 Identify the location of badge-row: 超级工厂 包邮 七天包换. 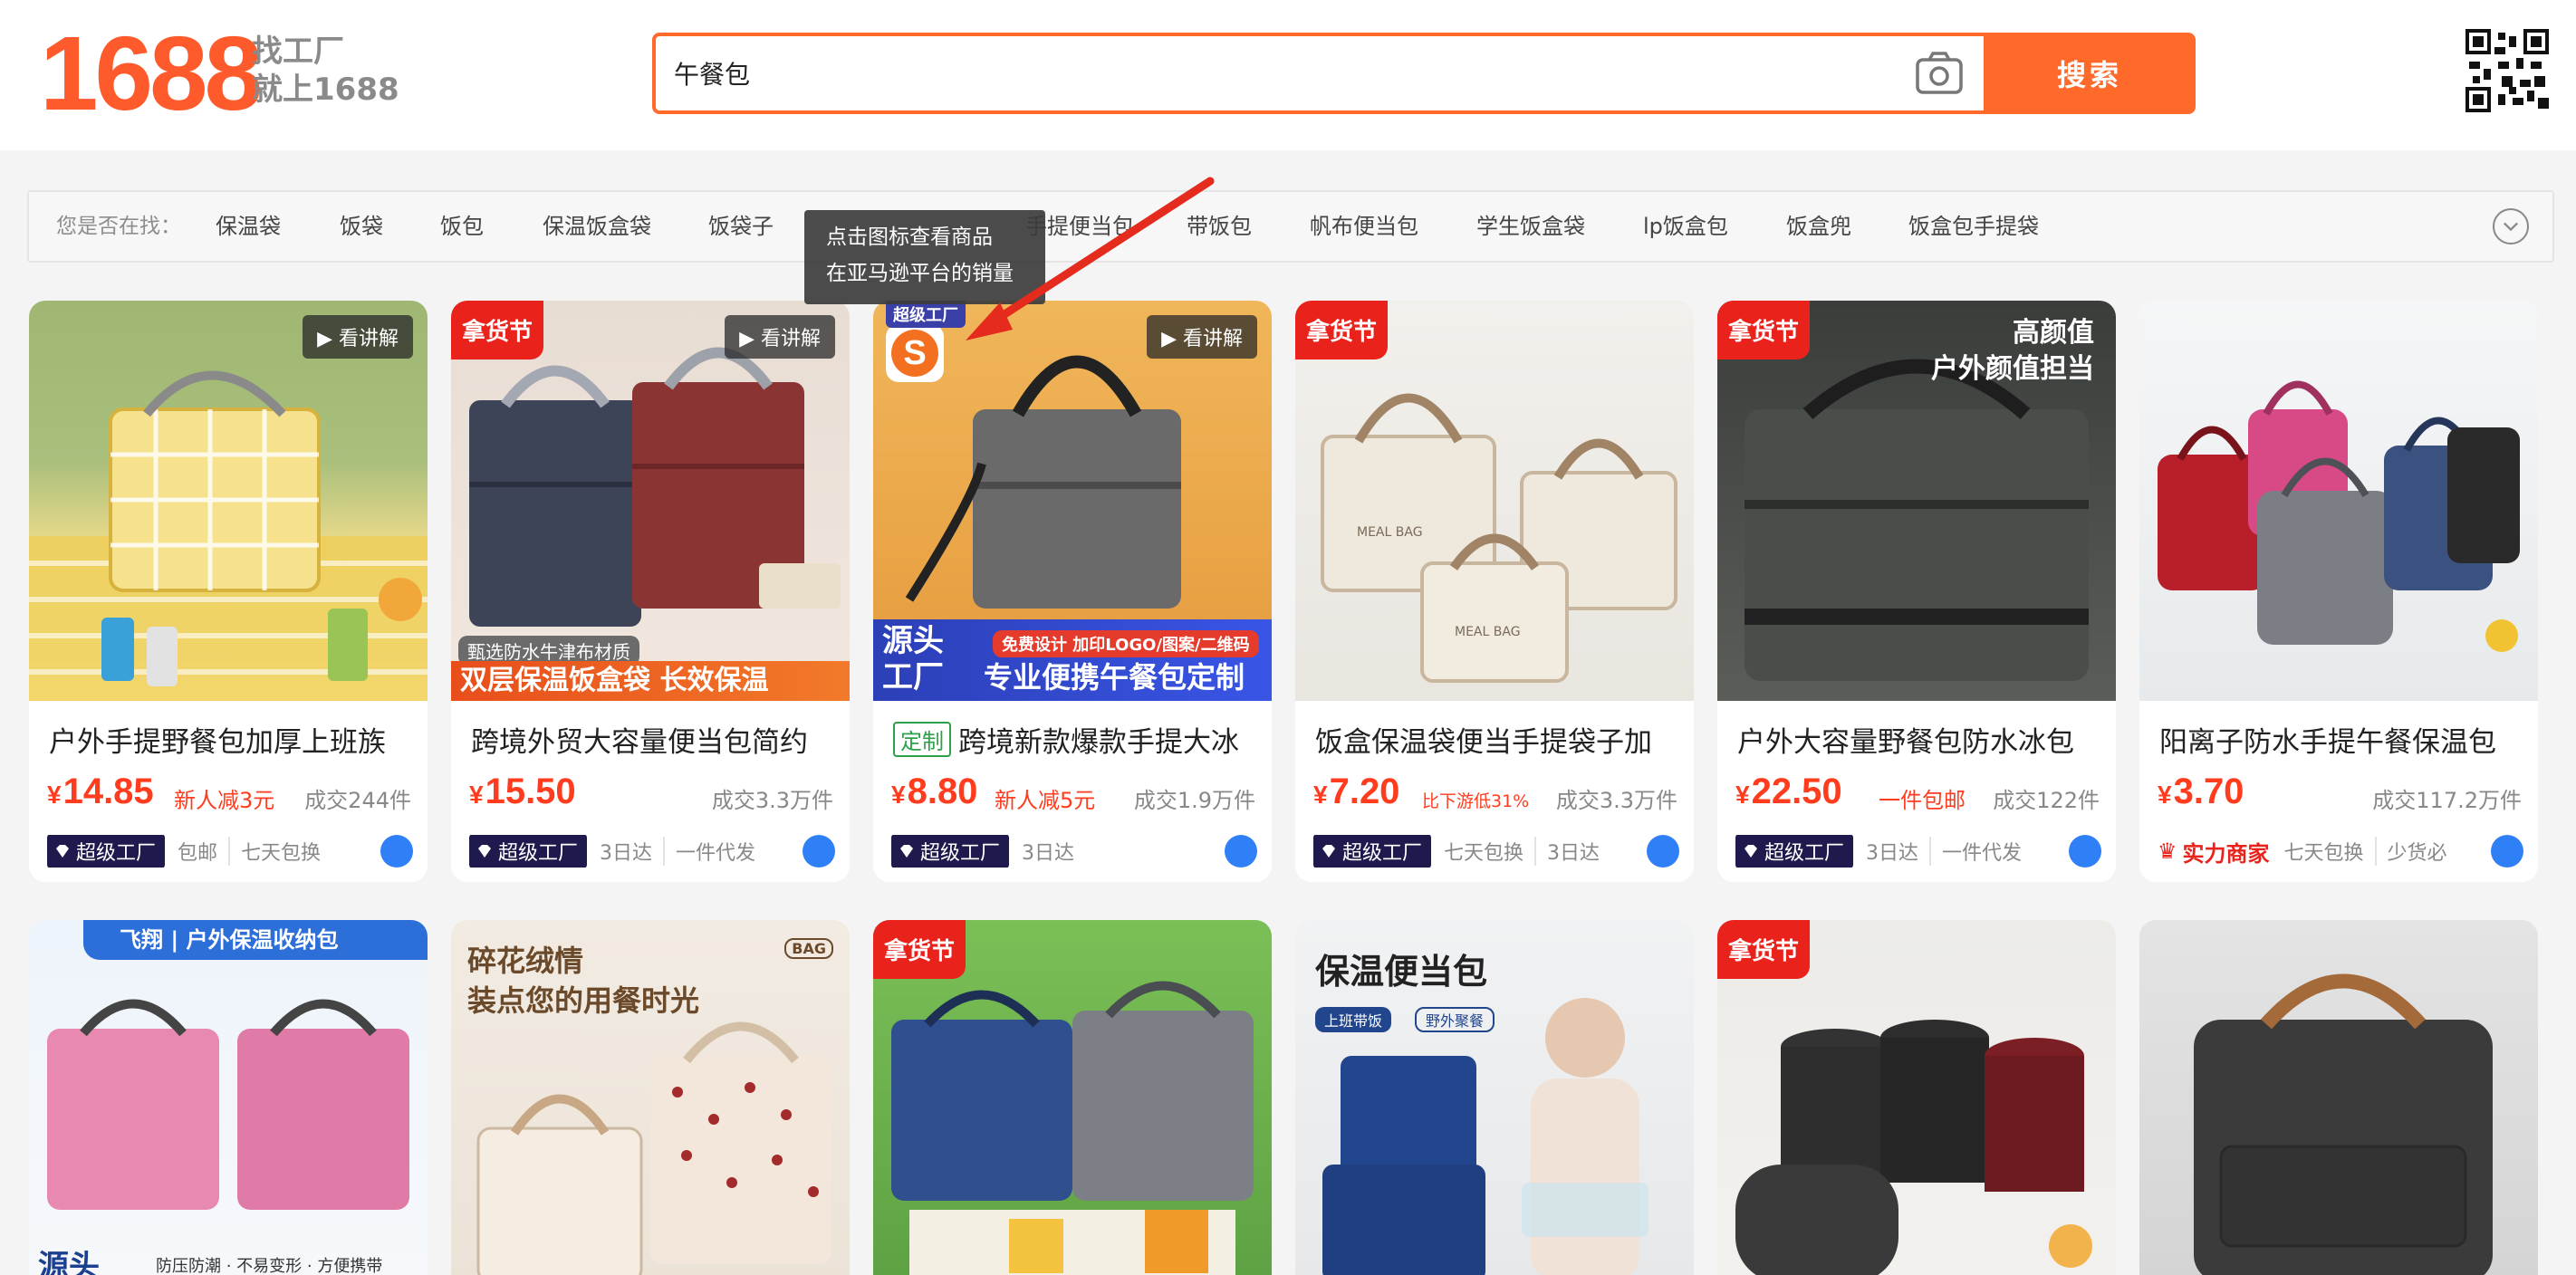
(230, 851).